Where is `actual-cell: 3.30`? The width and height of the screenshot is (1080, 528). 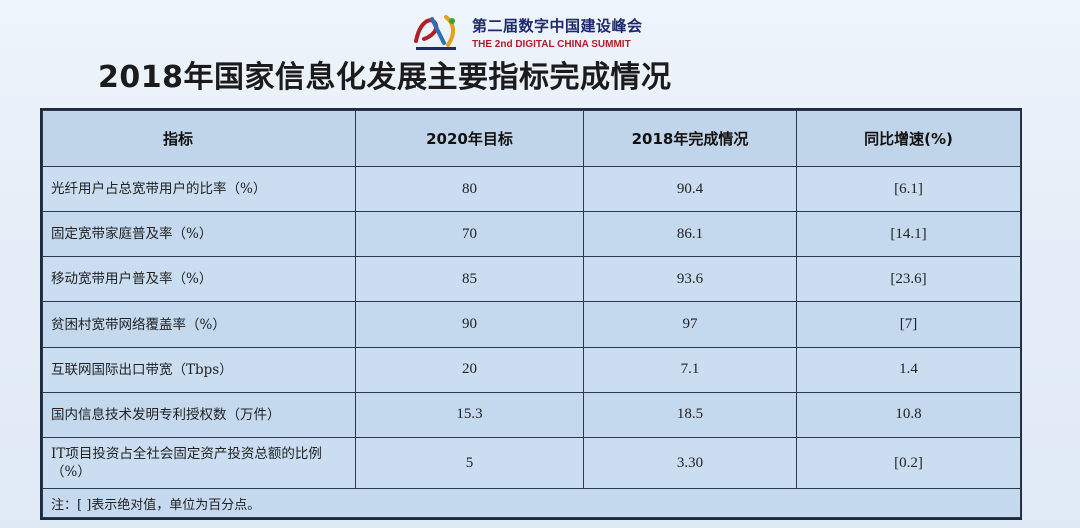
actual-cell: 3.30 is located at coordinates (690, 463).